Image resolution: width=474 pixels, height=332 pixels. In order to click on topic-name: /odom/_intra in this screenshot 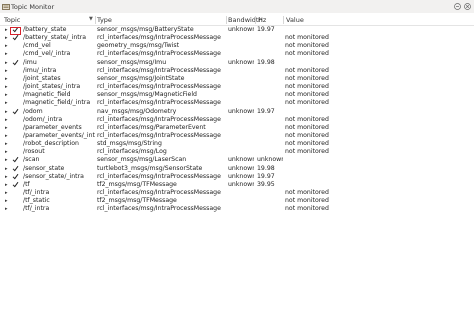, I will do `click(43, 119)`.